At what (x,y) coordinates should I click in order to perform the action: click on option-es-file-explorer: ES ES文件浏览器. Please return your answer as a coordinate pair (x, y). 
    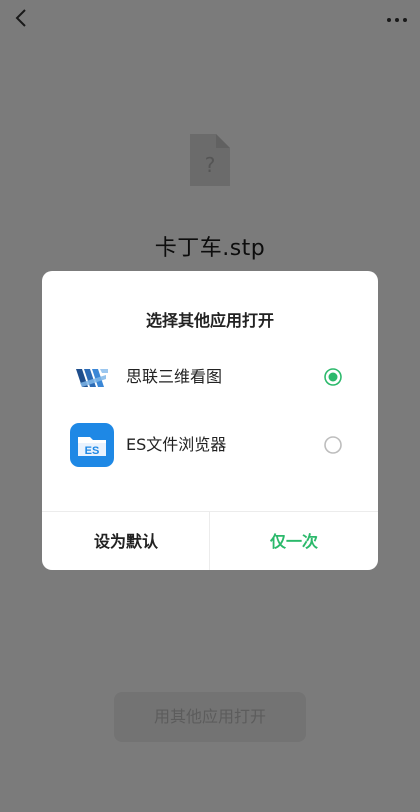
    Looking at the image, I should click on (210, 445).